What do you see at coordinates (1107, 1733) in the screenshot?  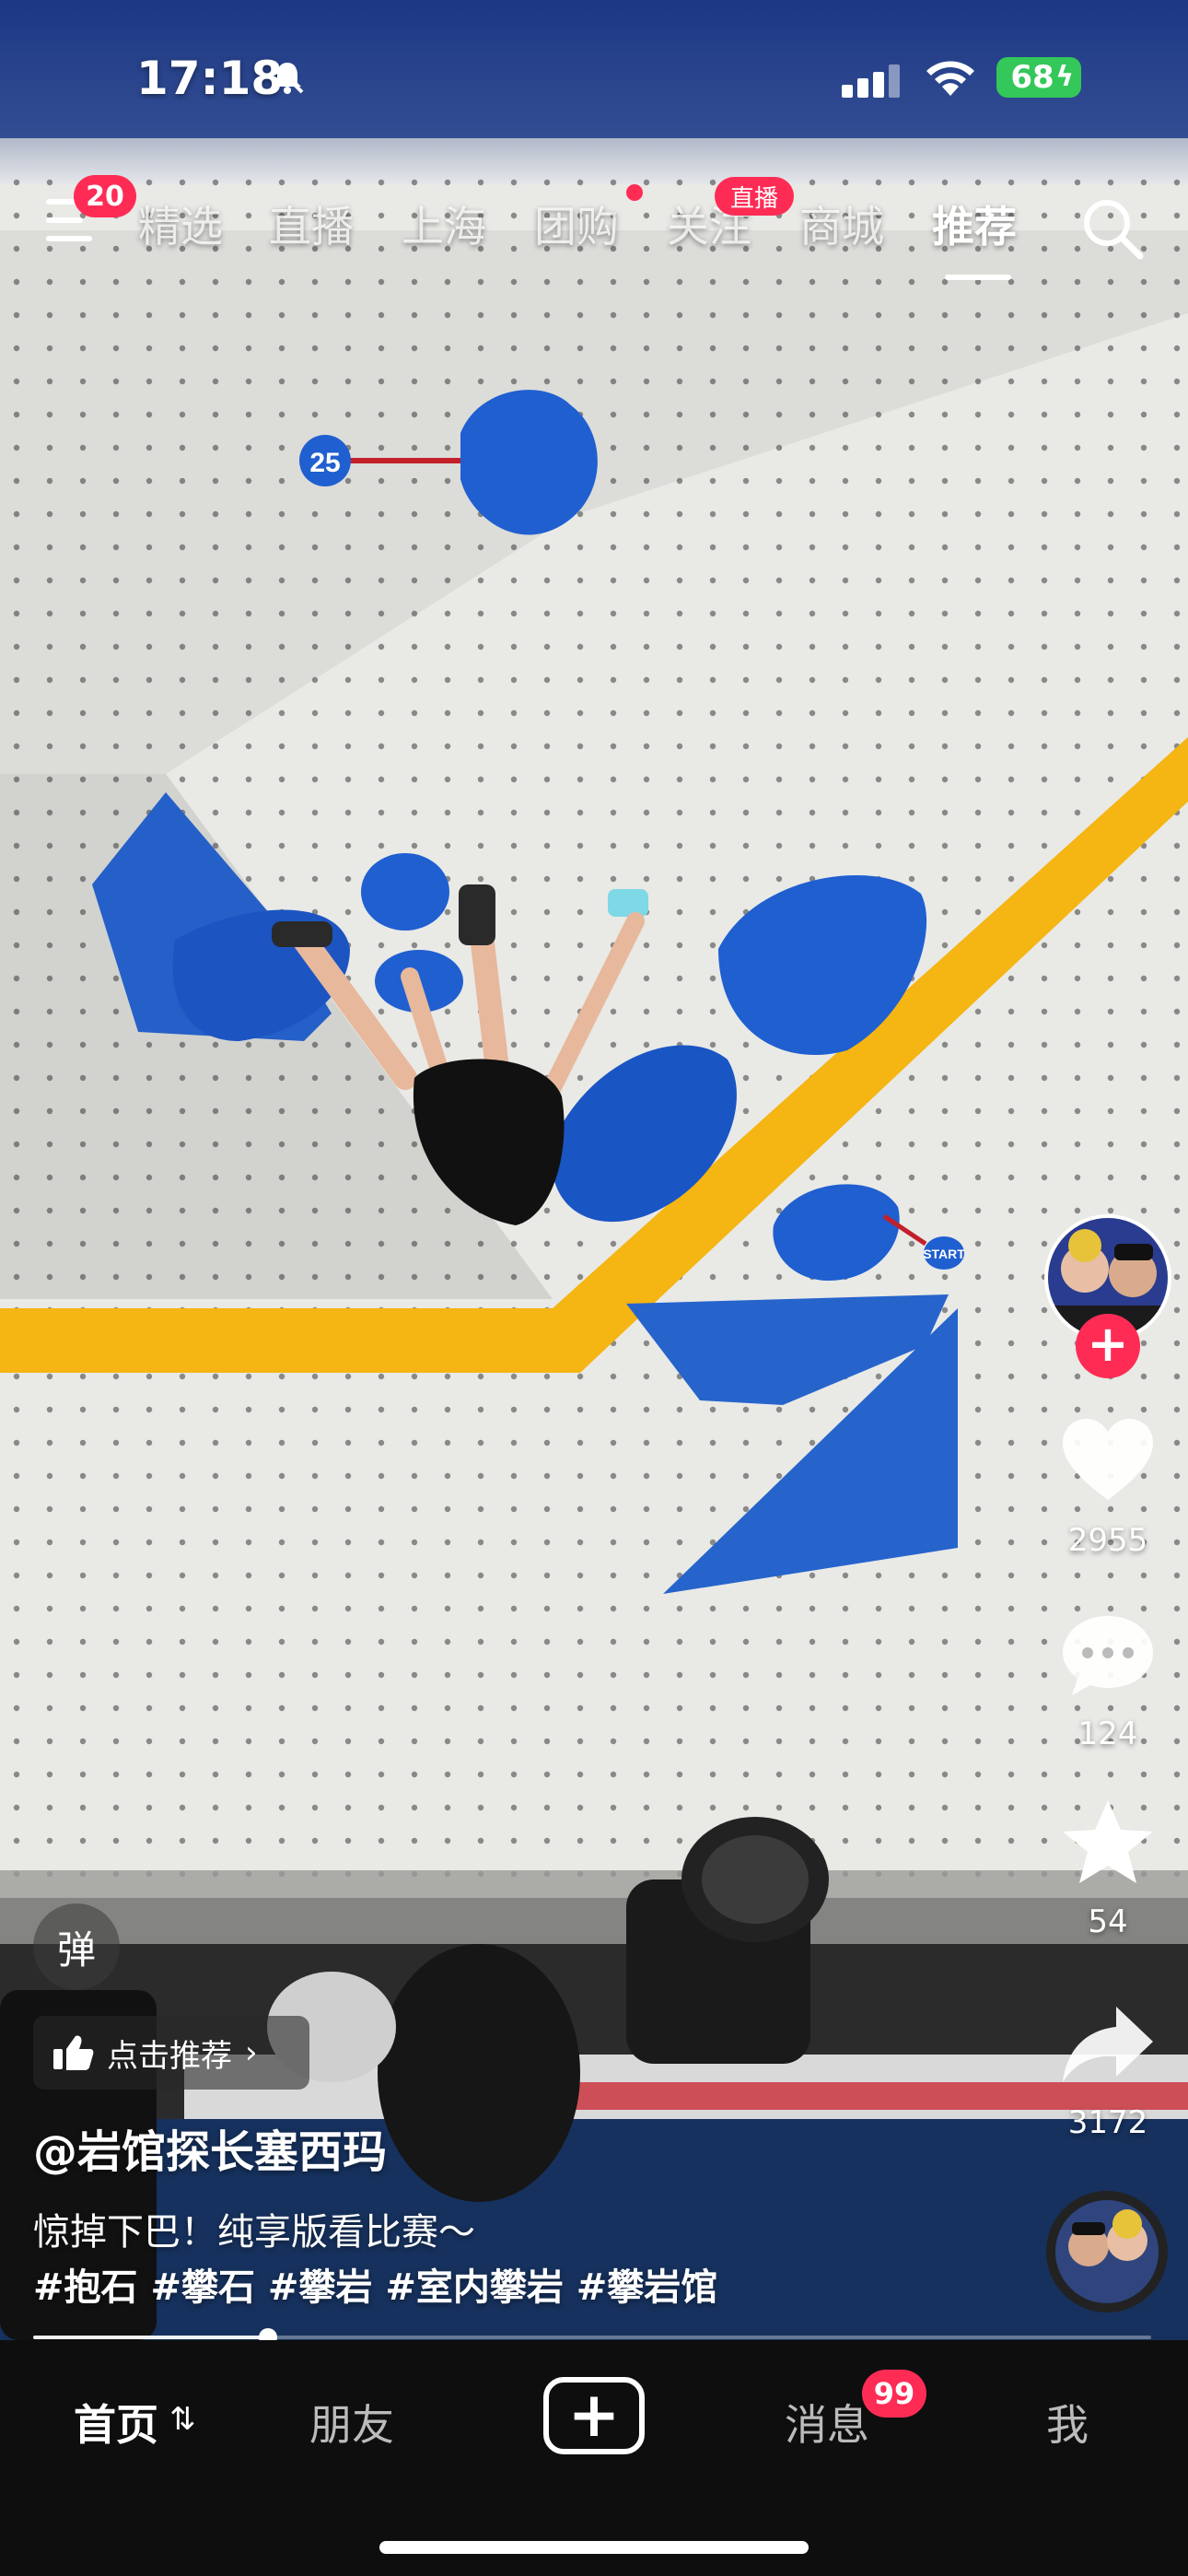 I see `comment-count: 124` at bounding box center [1107, 1733].